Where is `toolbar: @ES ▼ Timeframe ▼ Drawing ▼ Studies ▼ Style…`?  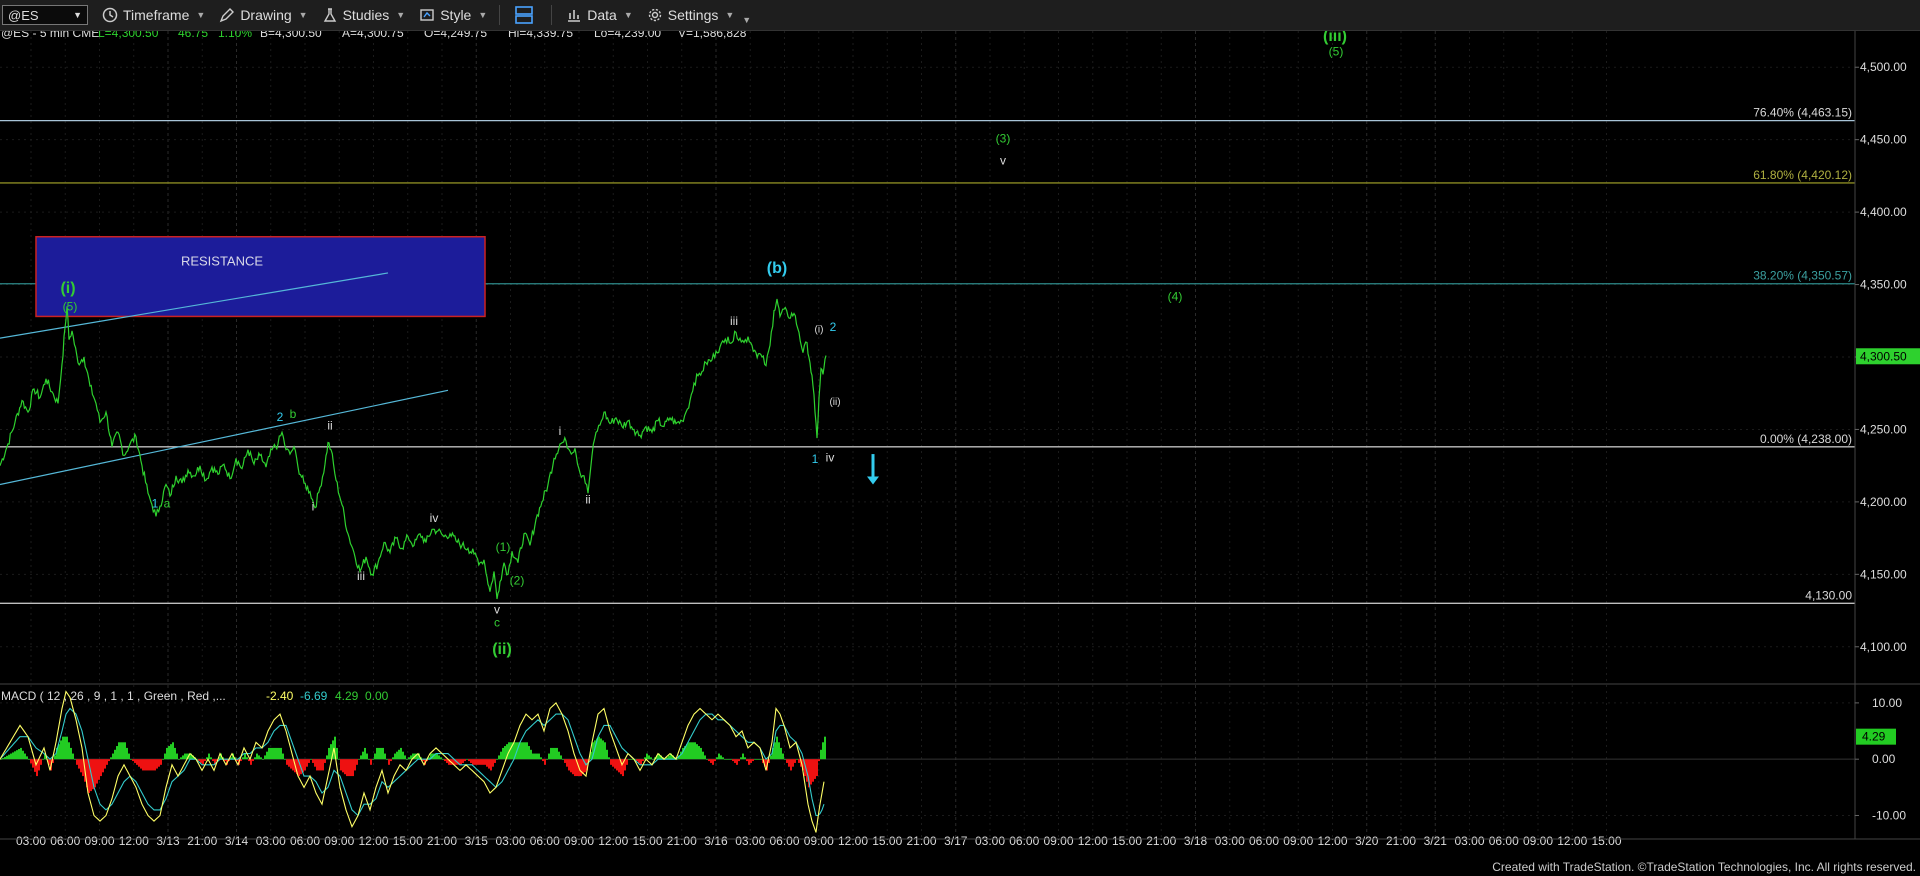
toolbar: @ES ▼ Timeframe ▼ Drawing ▼ Studies ▼ Style… is located at coordinates (960, 15).